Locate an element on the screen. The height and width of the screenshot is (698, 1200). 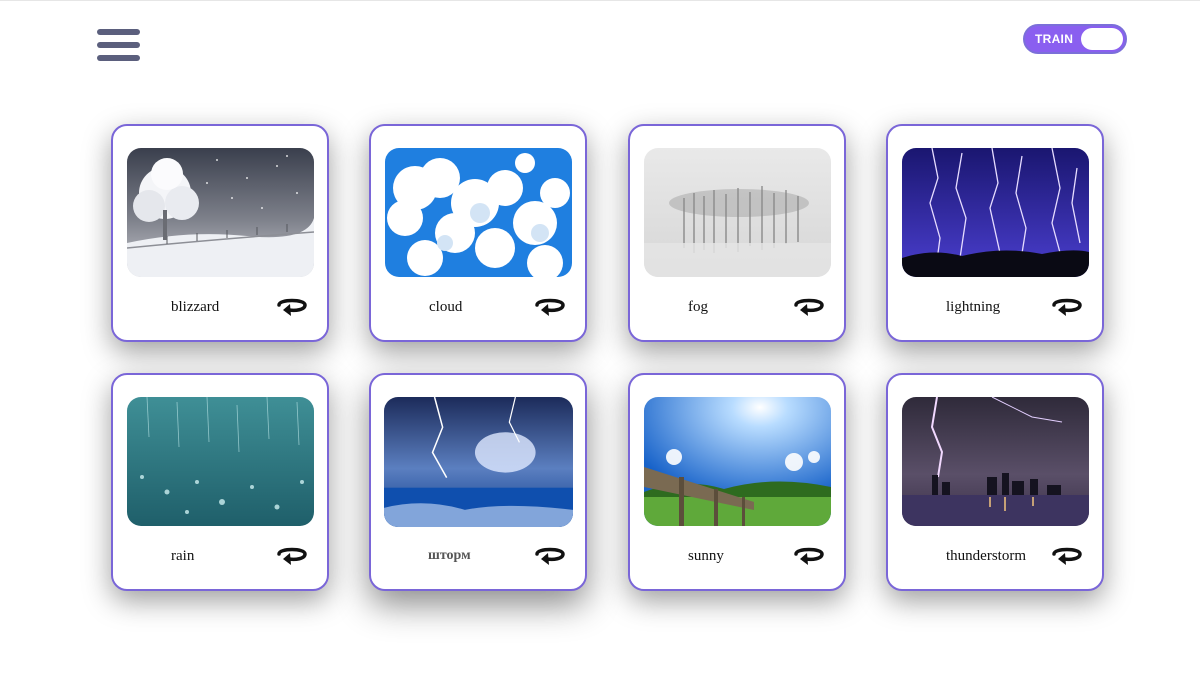
card-word: cloud is located at coordinates (446, 307).